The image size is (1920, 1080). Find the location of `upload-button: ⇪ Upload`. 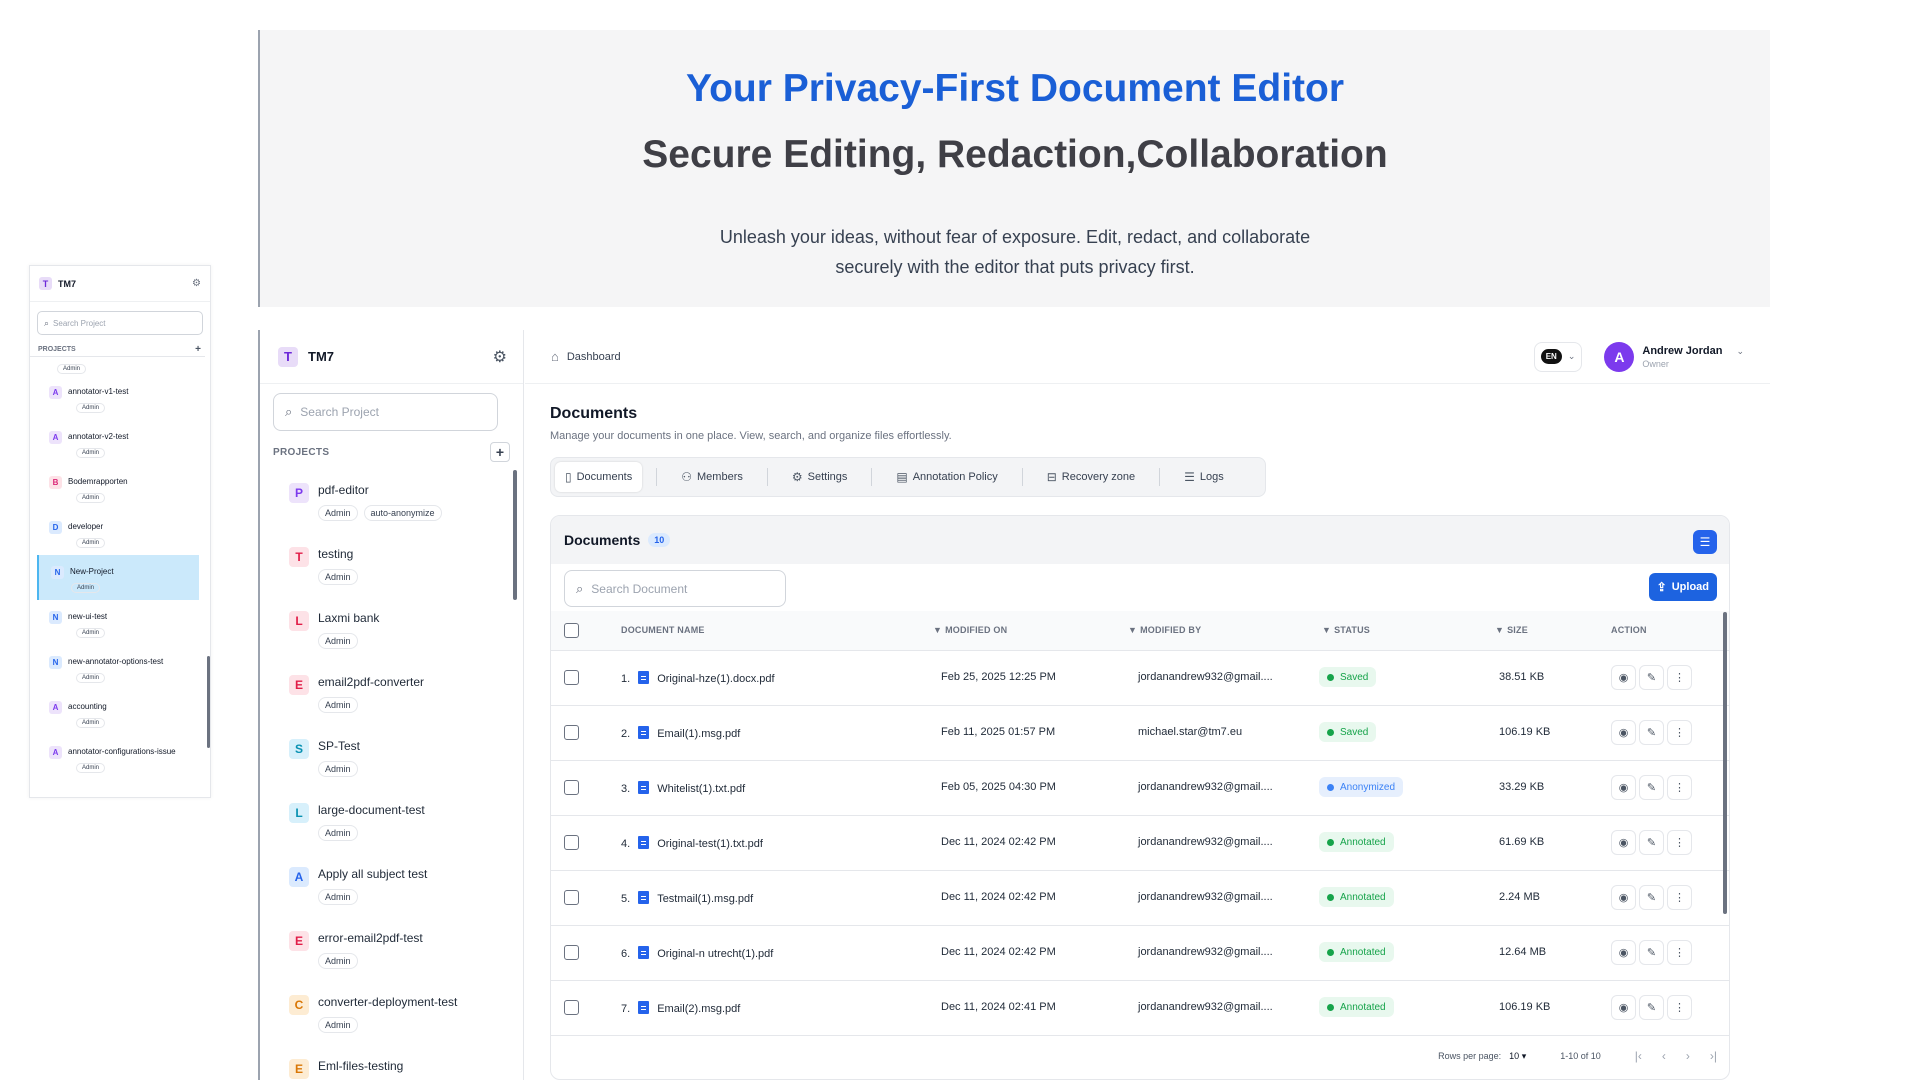

upload-button: ⇪ Upload is located at coordinates (1682, 587).